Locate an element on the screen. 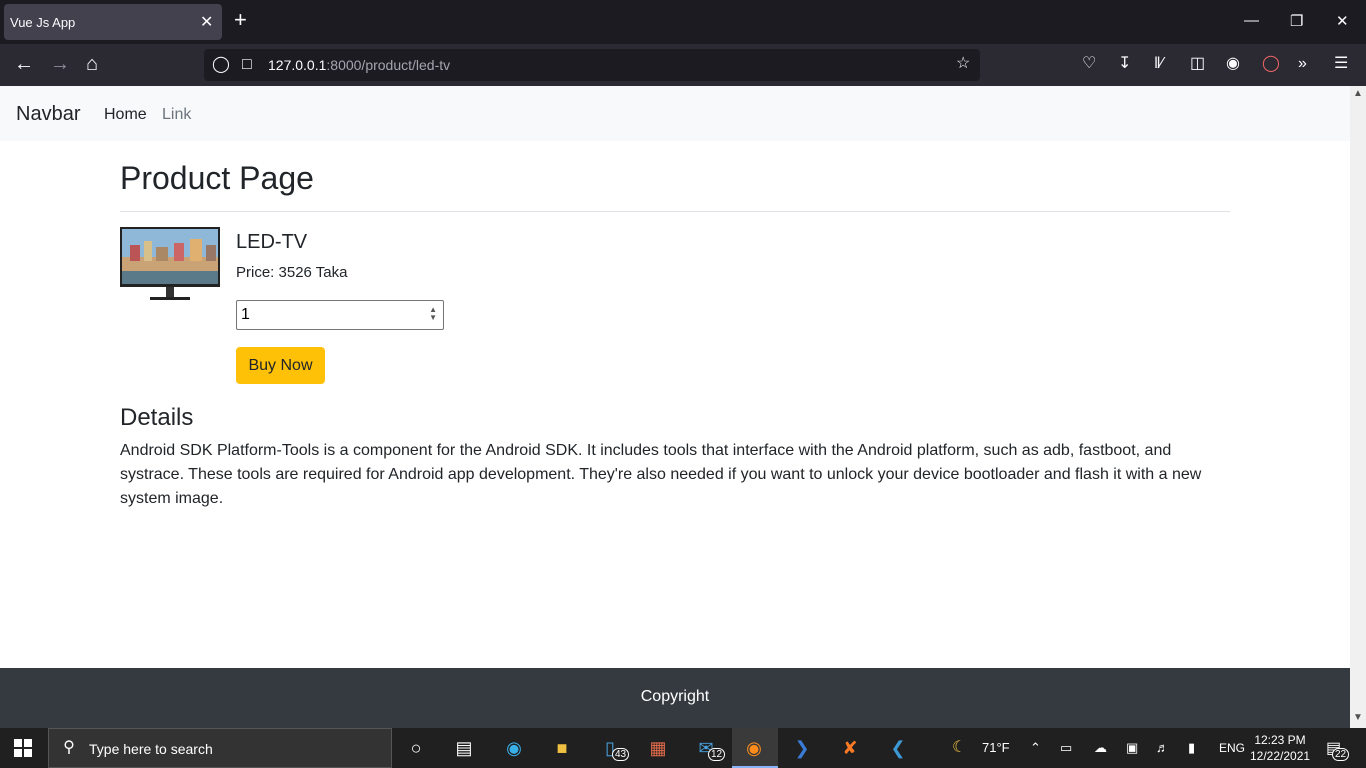 The height and width of the screenshot is (768, 1366). page-title: Product Page is located at coordinates (217, 178).